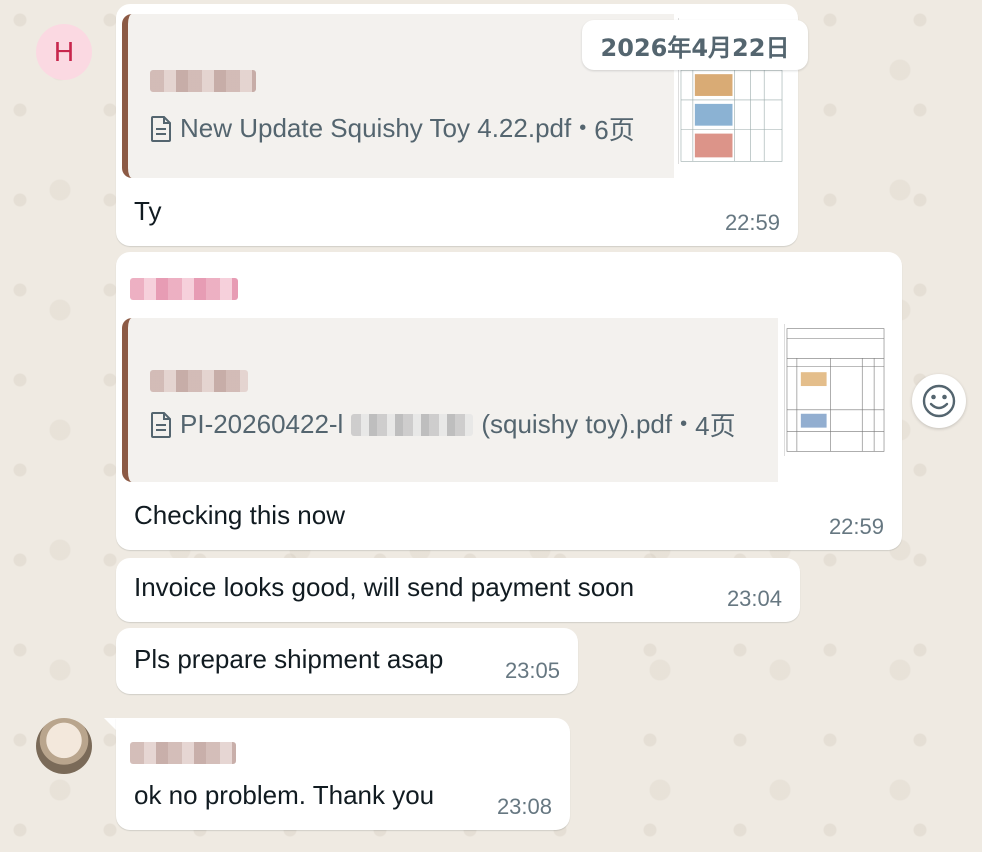  What do you see at coordinates (412, 424) in the screenshot?
I see `redacted-file-name` at bounding box center [412, 424].